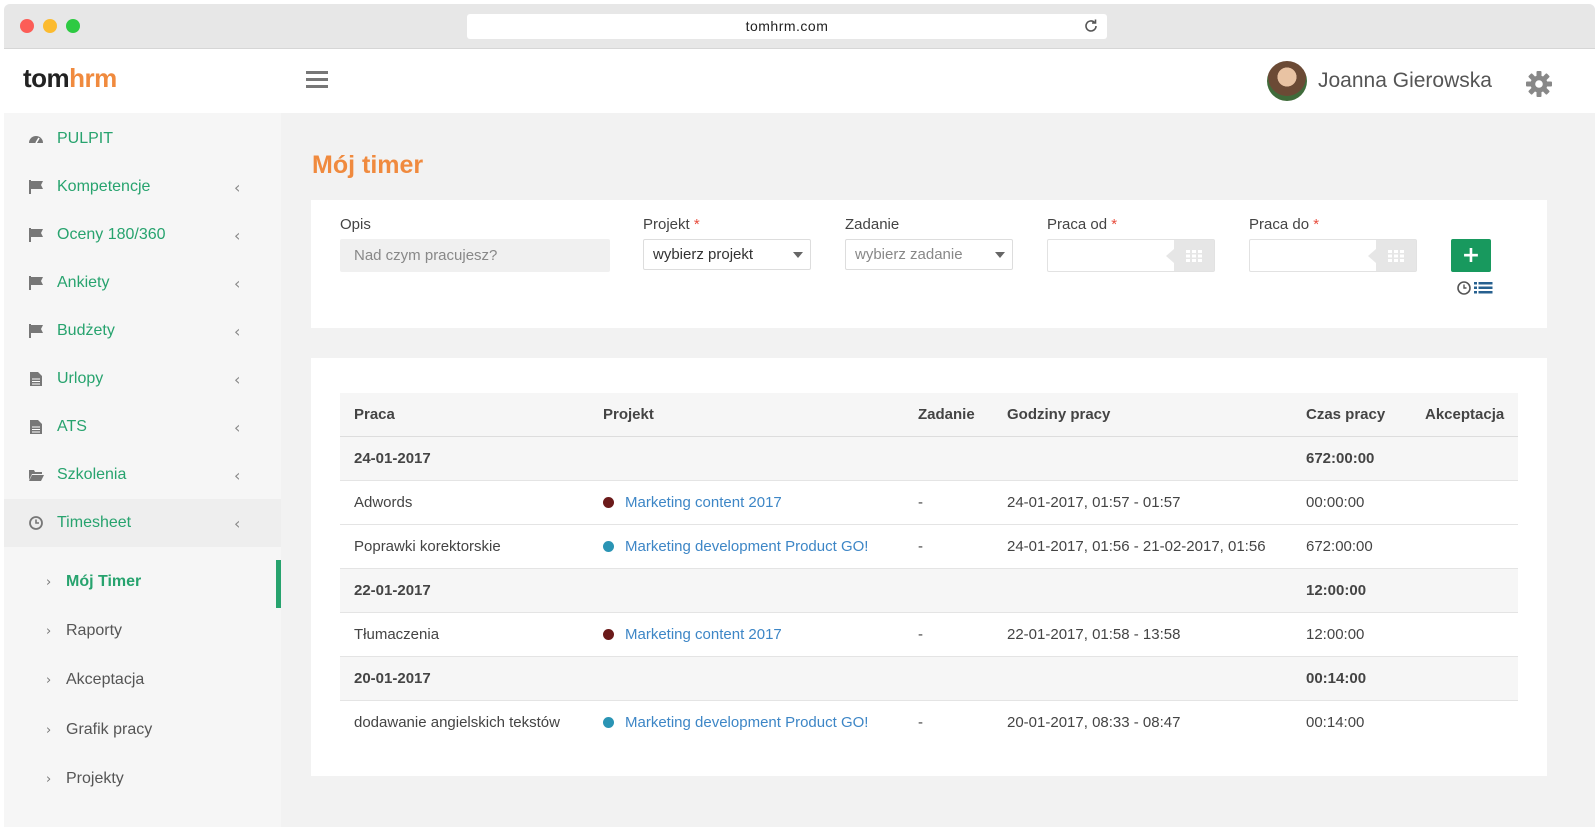 The image size is (1595, 827). Describe the element at coordinates (142, 235) in the screenshot. I see `sidebar-item-oceny: Oceny 180/360 ‹` at that location.